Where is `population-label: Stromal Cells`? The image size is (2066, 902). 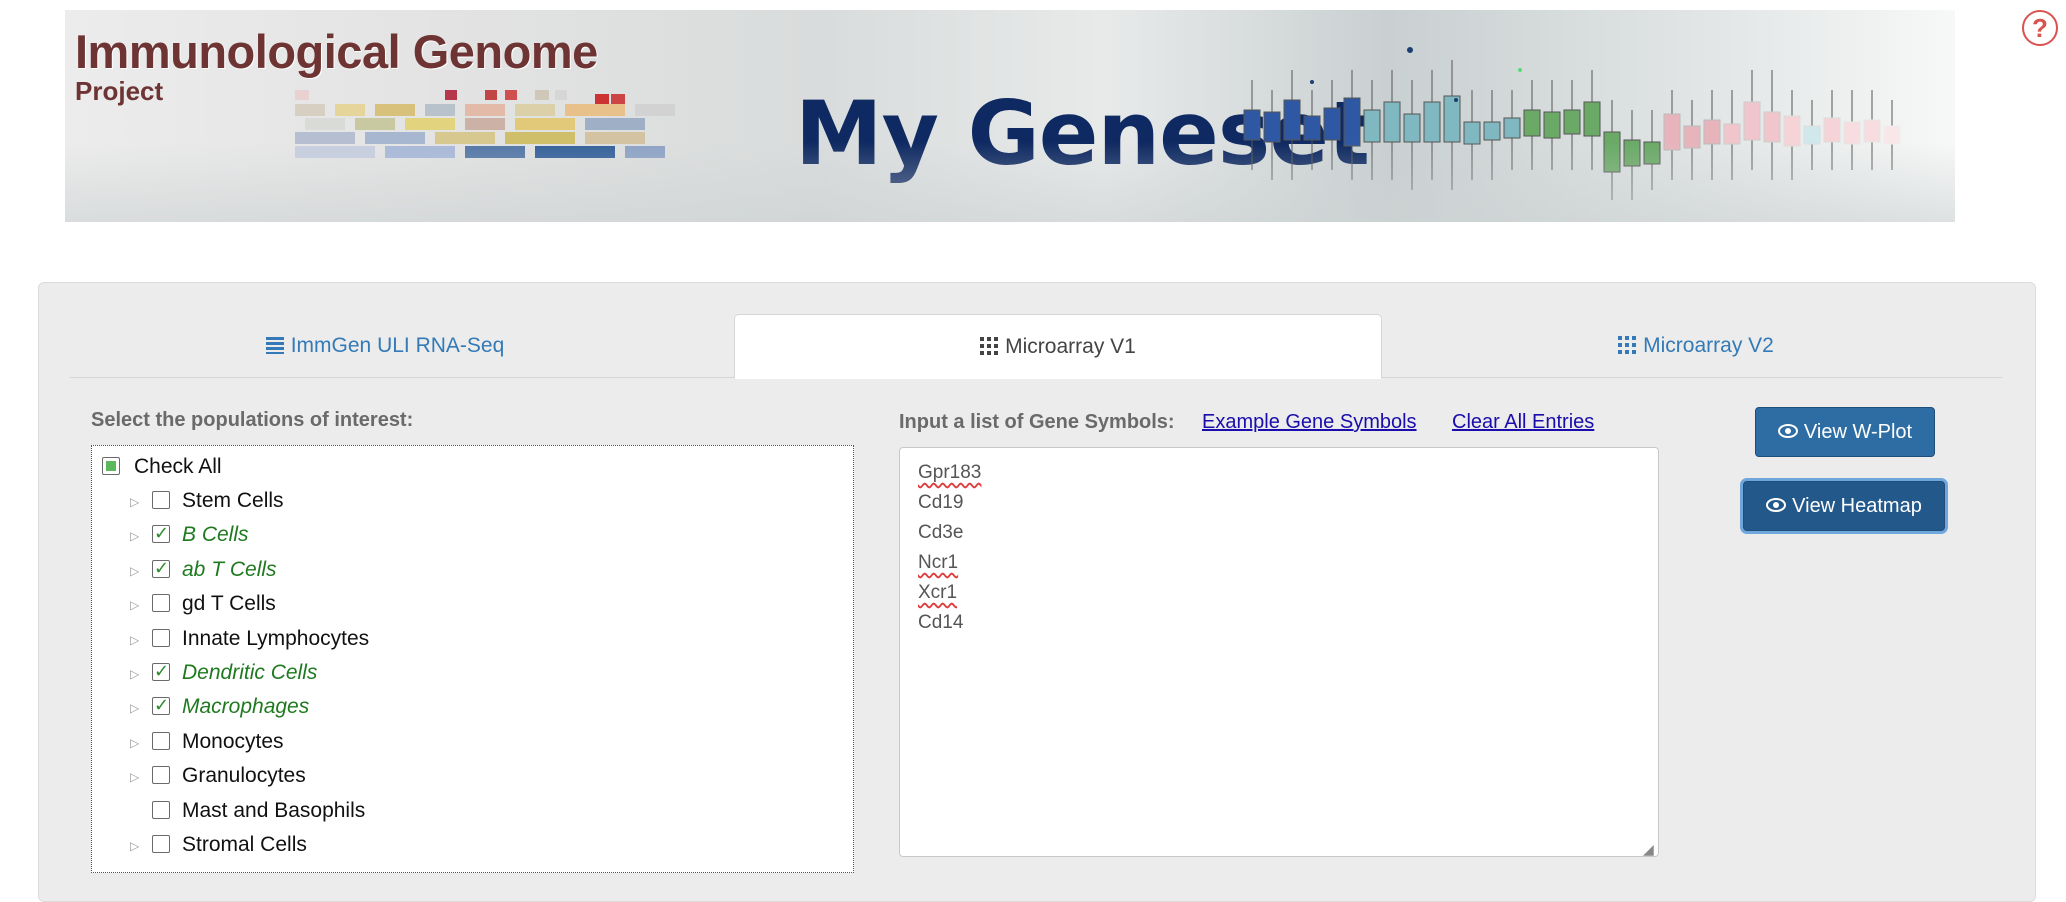 population-label: Stromal Cells is located at coordinates (244, 845).